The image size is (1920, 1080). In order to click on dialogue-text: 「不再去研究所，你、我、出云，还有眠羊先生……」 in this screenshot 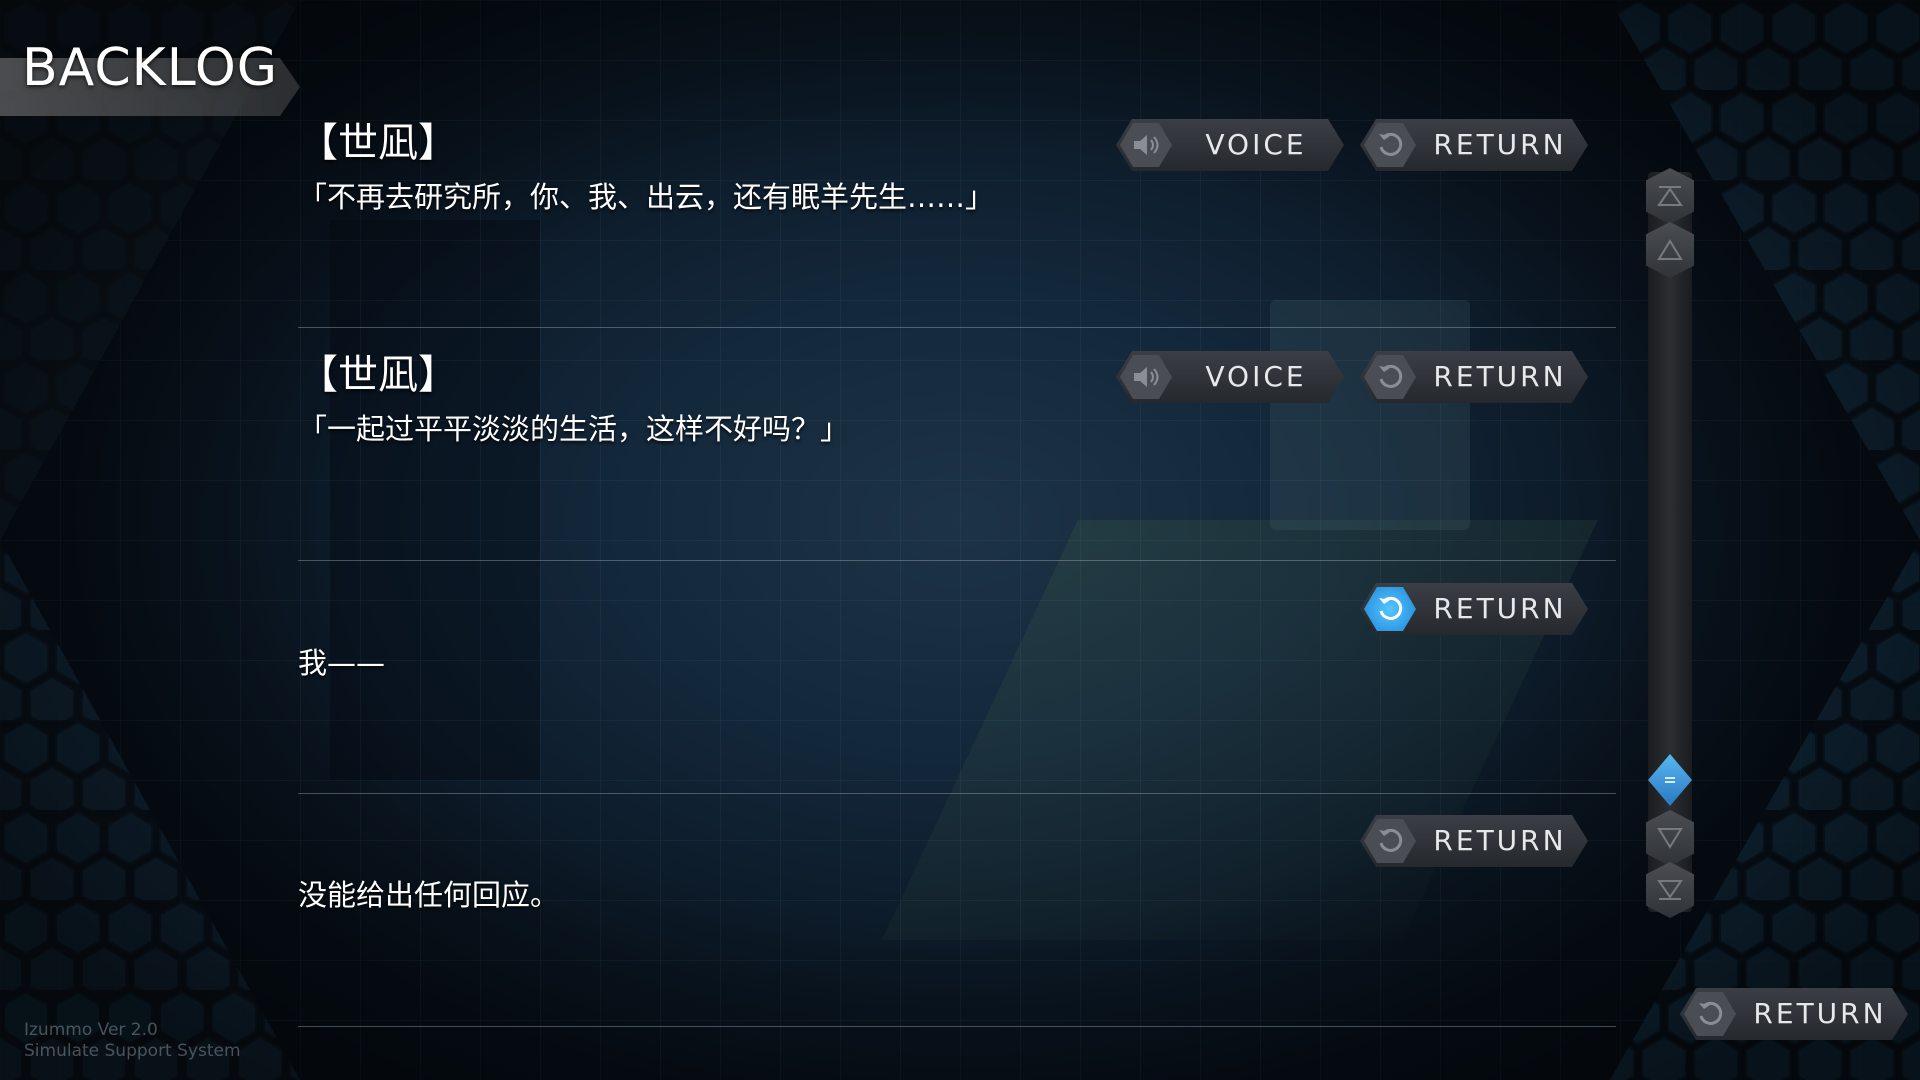, I will do `click(646, 197)`.